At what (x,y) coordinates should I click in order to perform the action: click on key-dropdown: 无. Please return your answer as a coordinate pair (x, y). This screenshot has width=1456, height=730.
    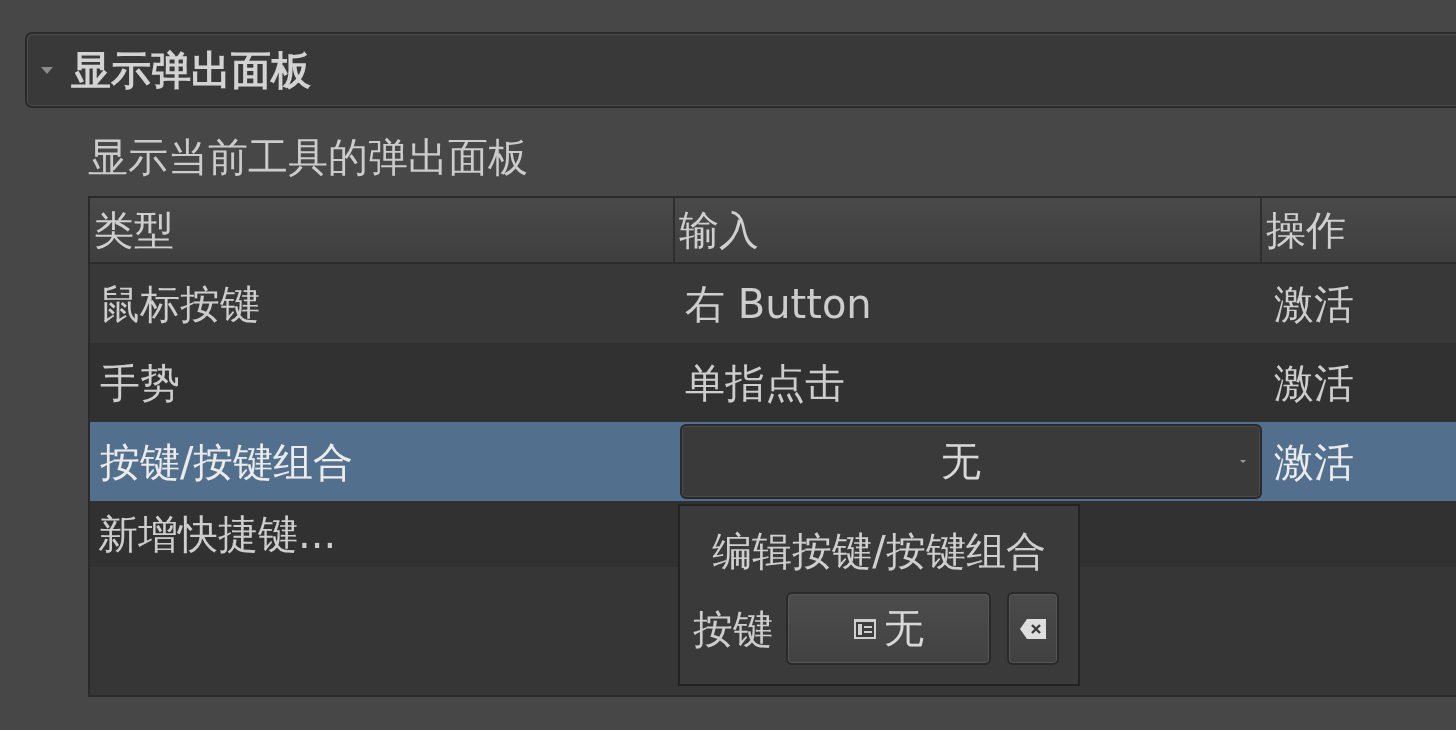
    Looking at the image, I should click on (971, 461).